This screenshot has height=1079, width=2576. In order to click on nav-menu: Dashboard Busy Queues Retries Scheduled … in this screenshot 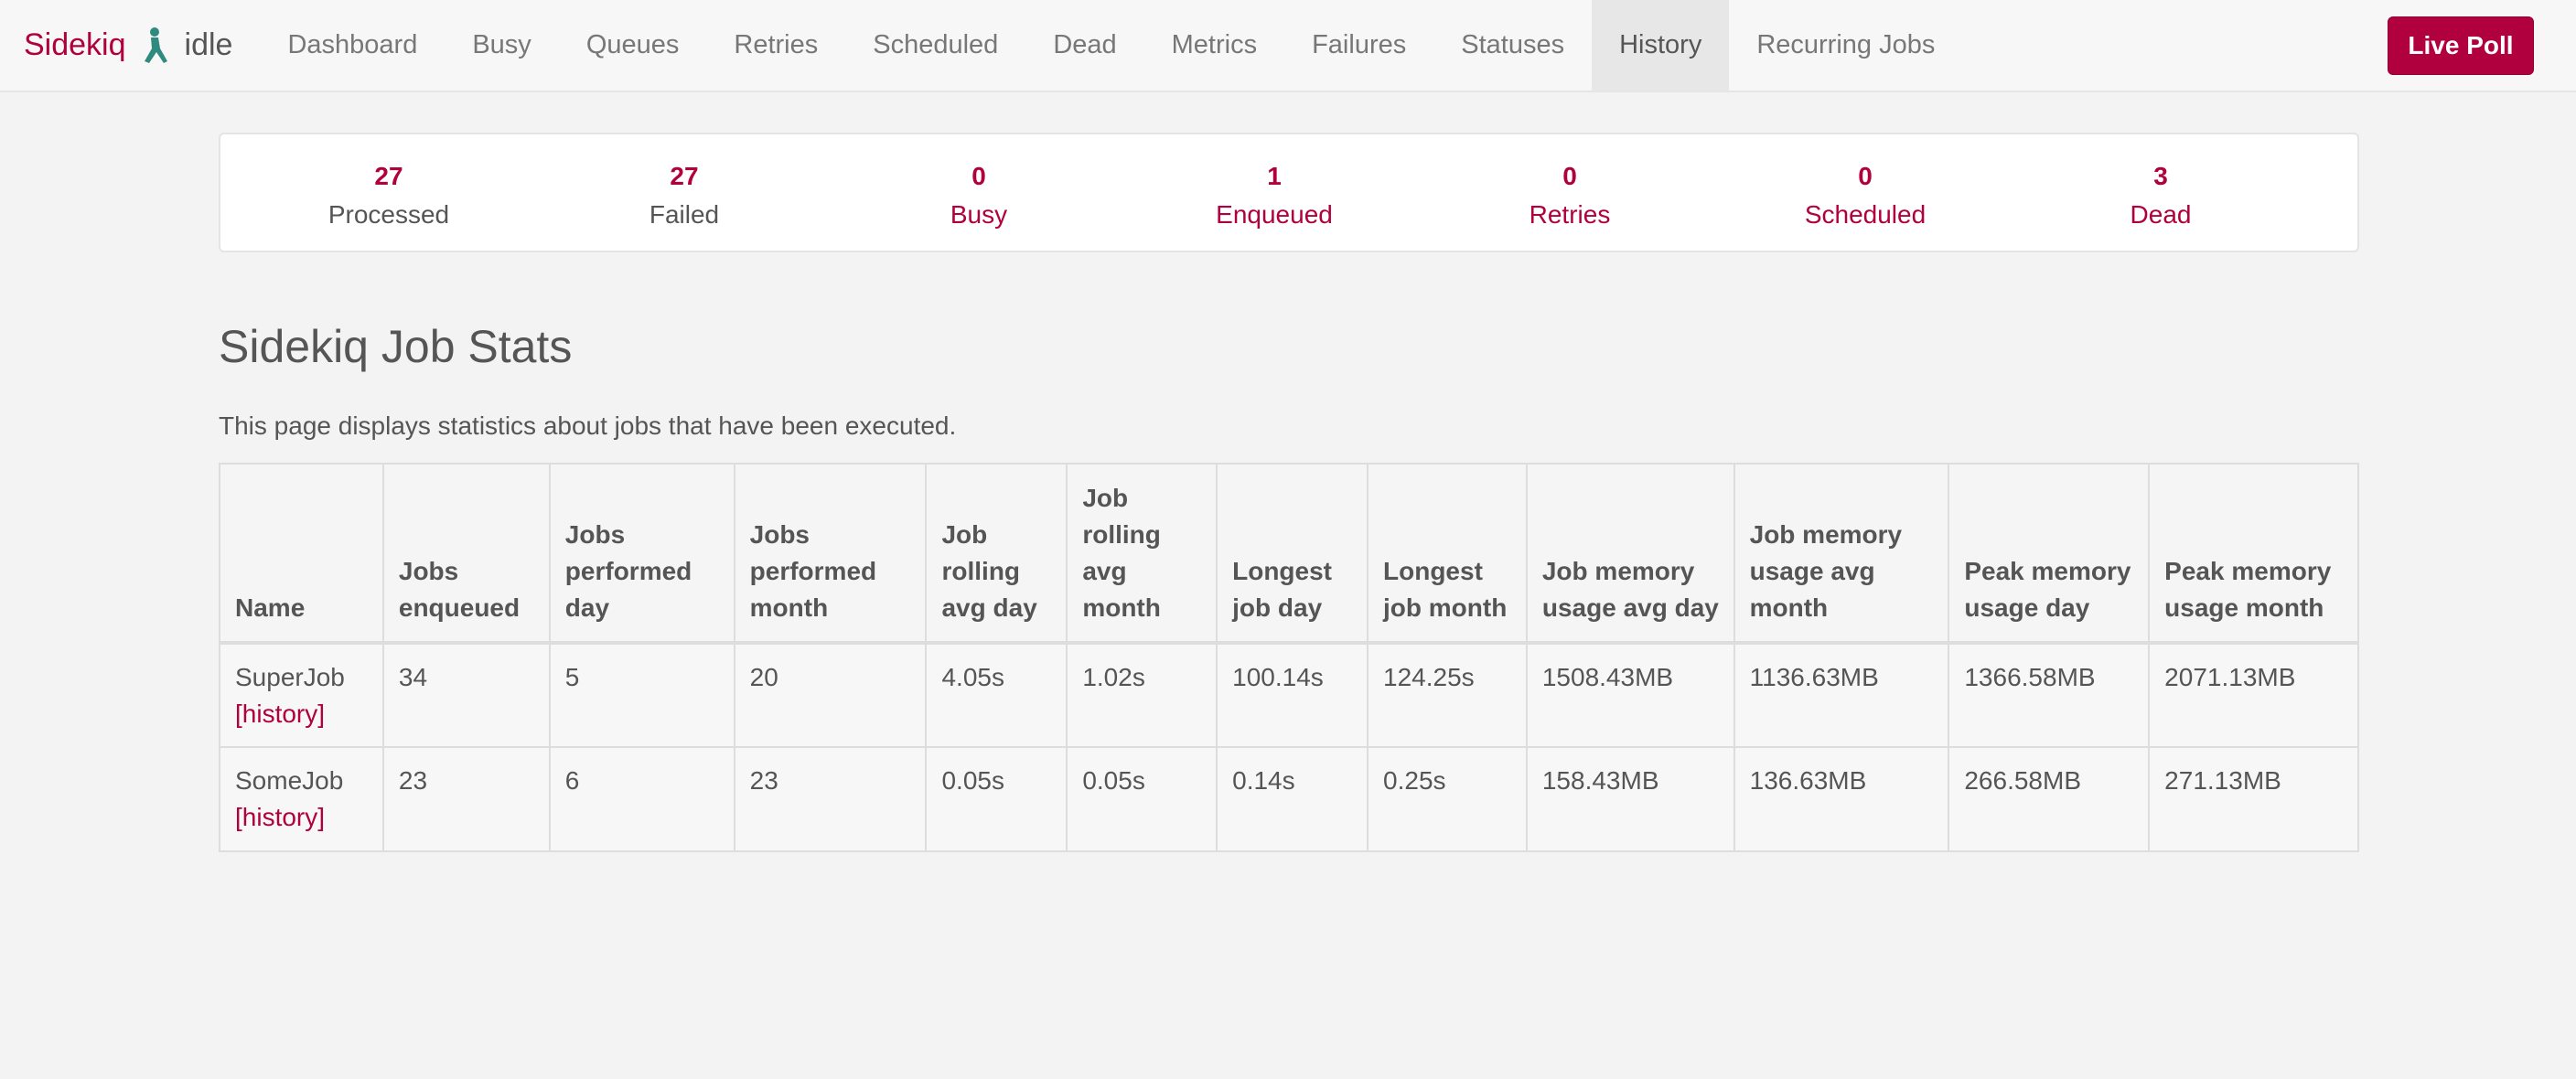, I will do `click(1111, 45)`.